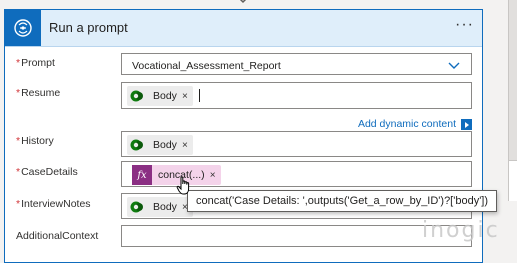 This screenshot has width=517, height=263. What do you see at coordinates (296, 95) in the screenshot?
I see `resume-input: Body ×` at bounding box center [296, 95].